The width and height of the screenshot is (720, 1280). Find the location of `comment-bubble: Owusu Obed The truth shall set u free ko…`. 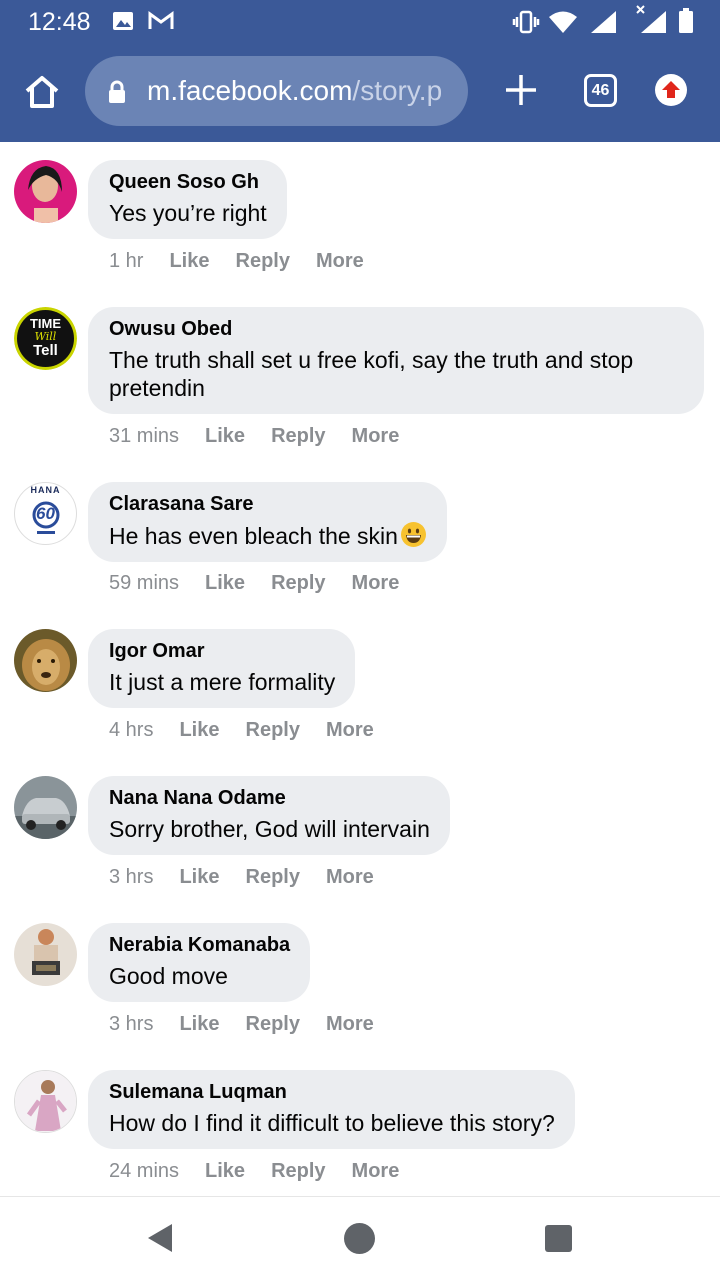

comment-bubble: Owusu Obed The truth shall set u free ko… is located at coordinates (396, 360).